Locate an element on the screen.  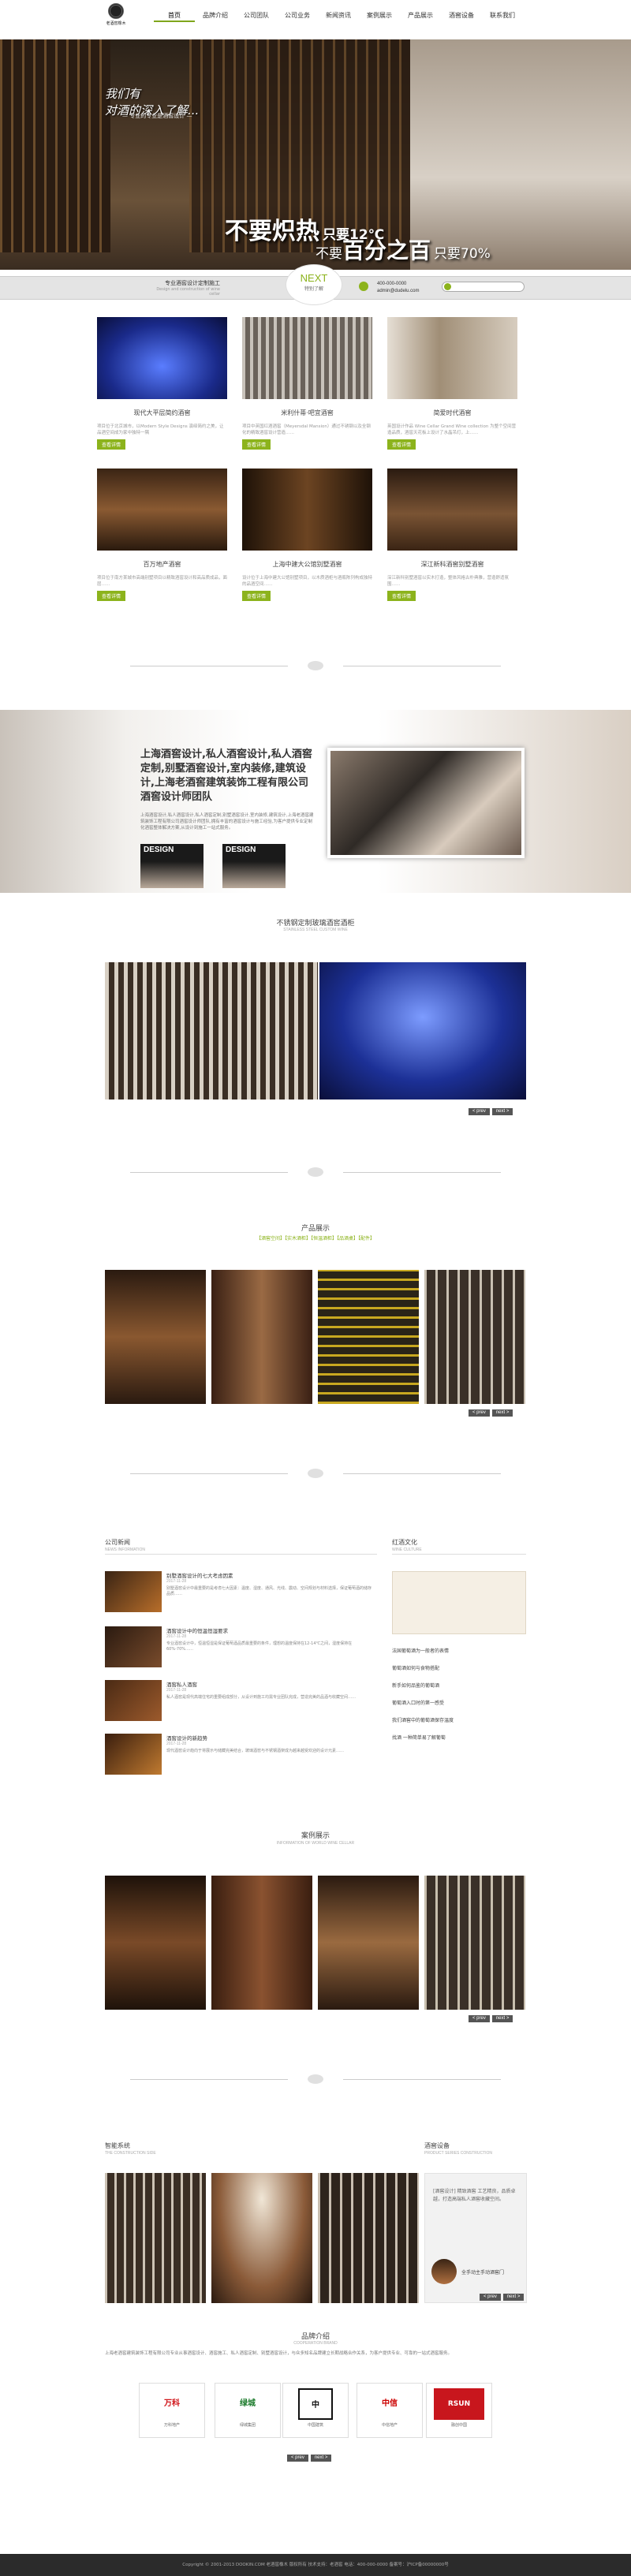
case-title: 上海中建大公馆别墅酒窖 is located at coordinates (307, 564).